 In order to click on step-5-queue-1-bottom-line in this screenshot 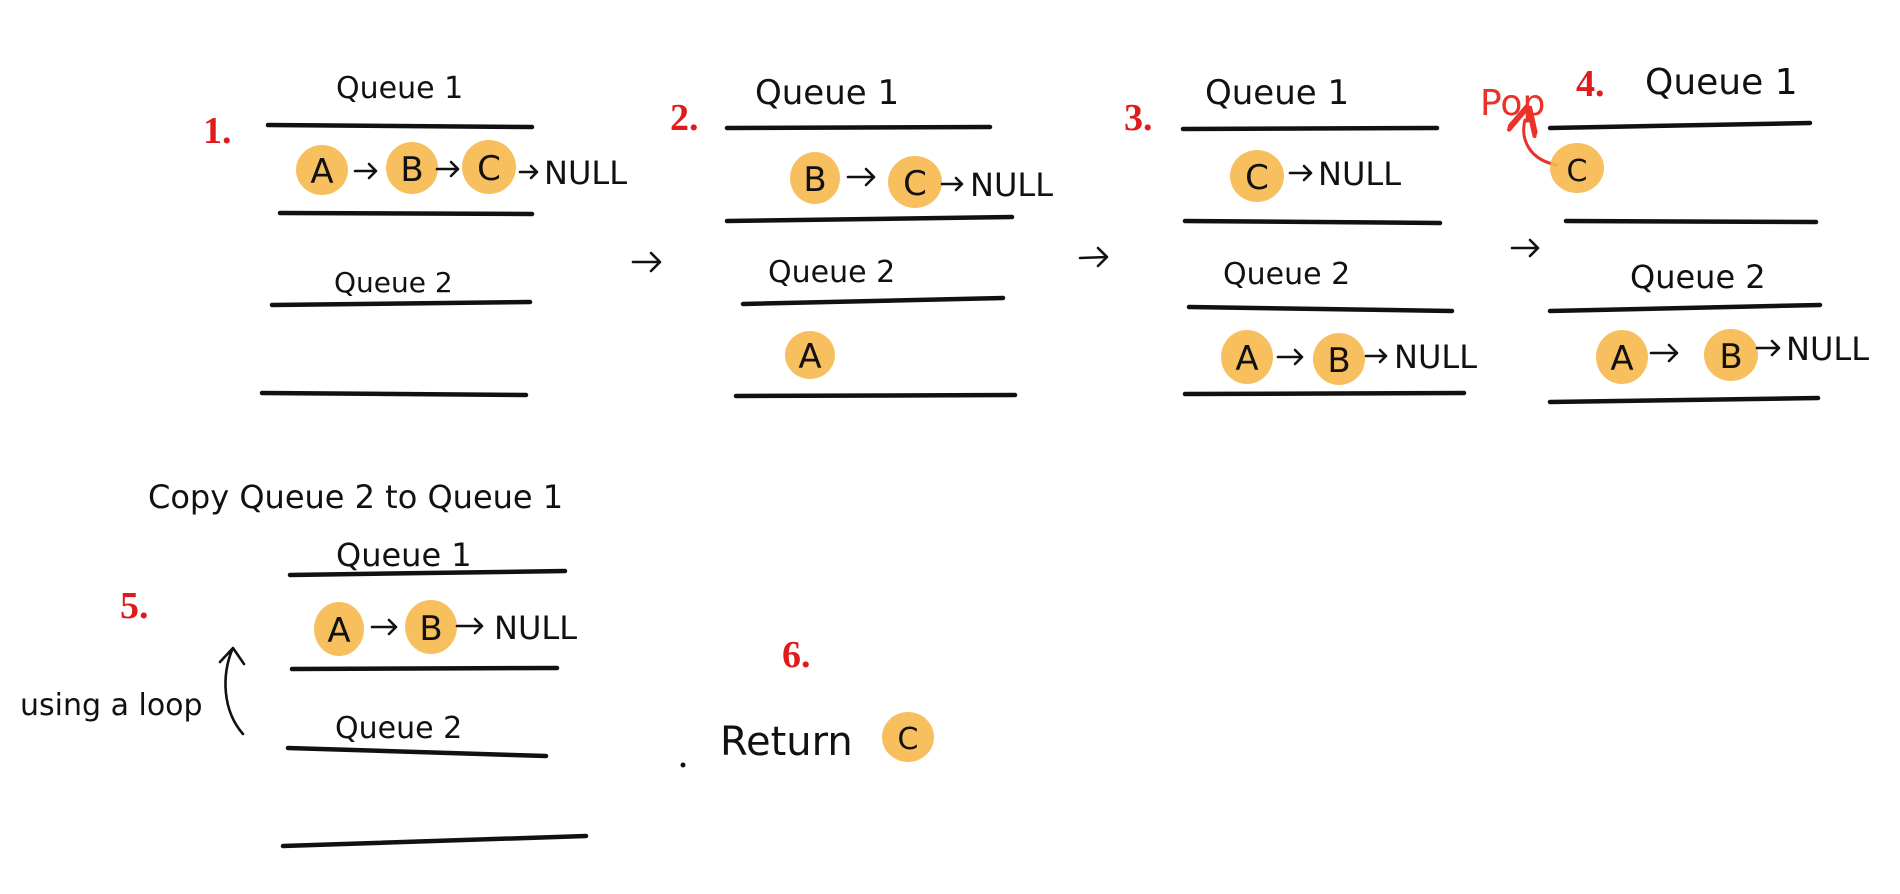, I will do `click(424, 668)`.